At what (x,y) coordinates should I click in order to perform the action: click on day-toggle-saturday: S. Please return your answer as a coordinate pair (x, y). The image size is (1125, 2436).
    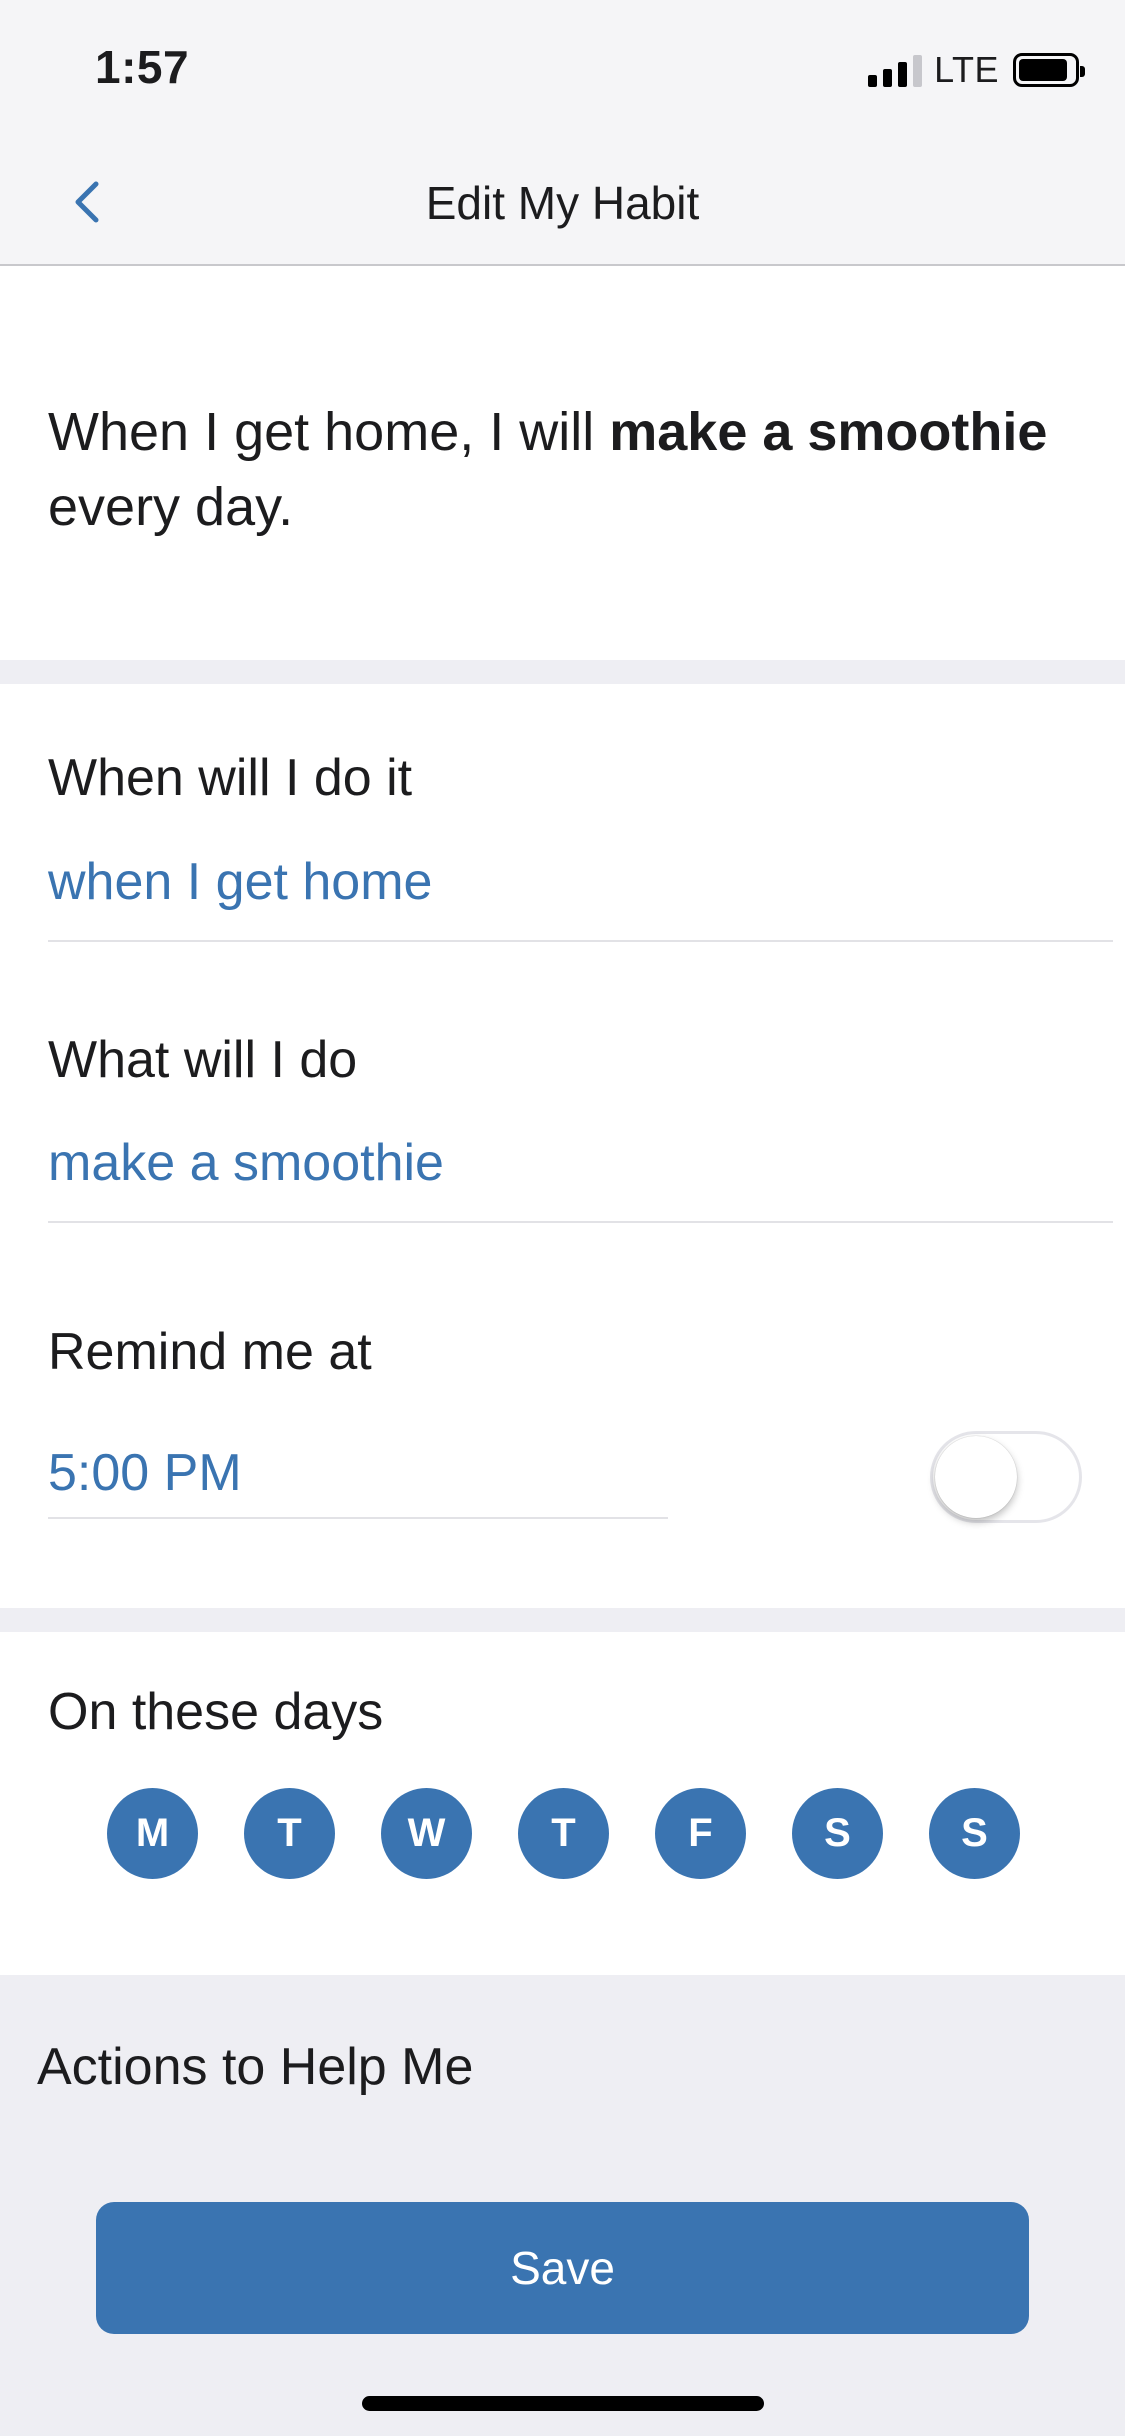
    Looking at the image, I should click on (837, 1833).